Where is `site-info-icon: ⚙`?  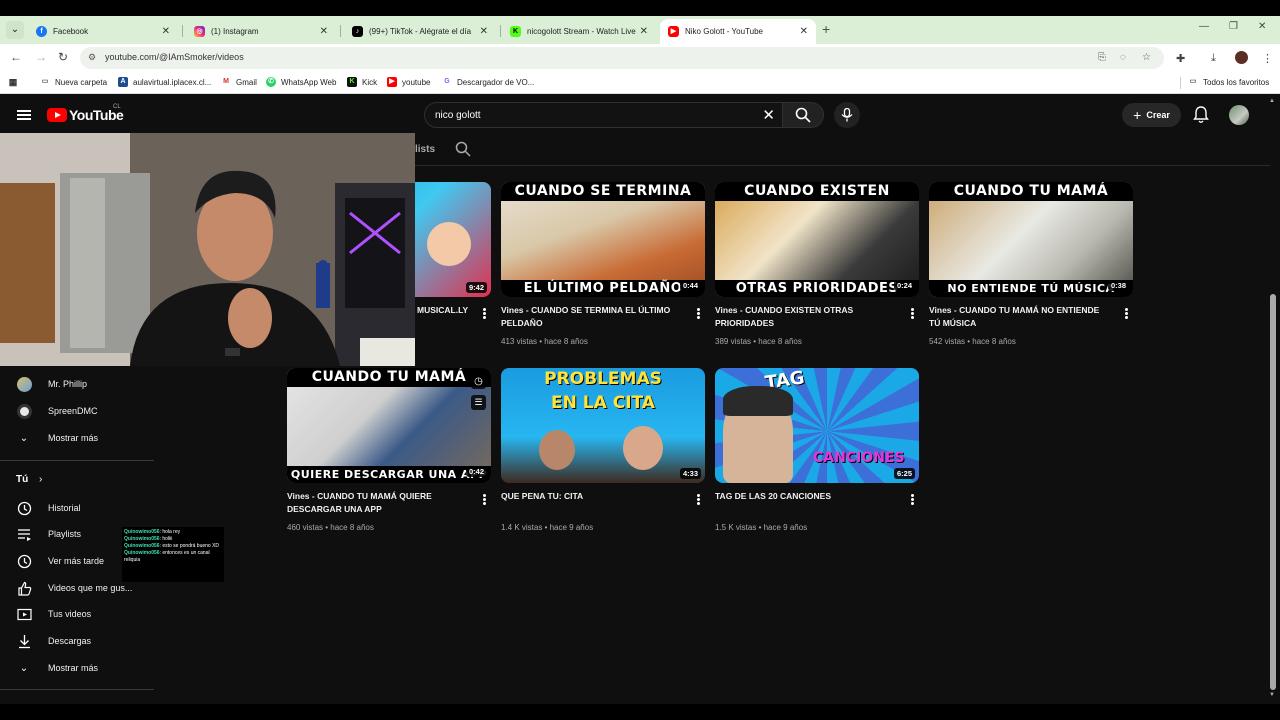 site-info-icon: ⚙ is located at coordinates (94, 58).